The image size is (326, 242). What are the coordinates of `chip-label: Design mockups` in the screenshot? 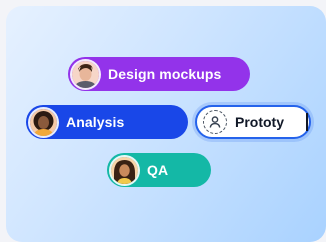 It's located at (165, 74).